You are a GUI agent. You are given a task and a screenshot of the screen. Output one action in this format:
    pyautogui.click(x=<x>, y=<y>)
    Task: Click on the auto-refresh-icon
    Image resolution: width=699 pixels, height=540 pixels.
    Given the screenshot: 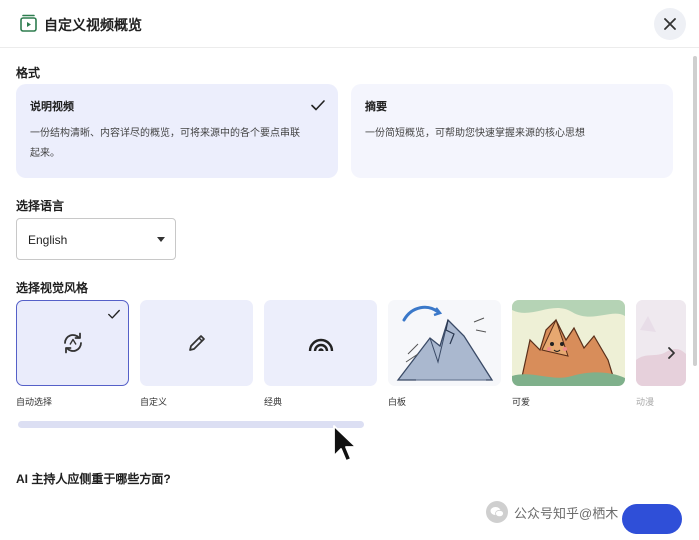 What is the action you would take?
    pyautogui.click(x=72, y=343)
    